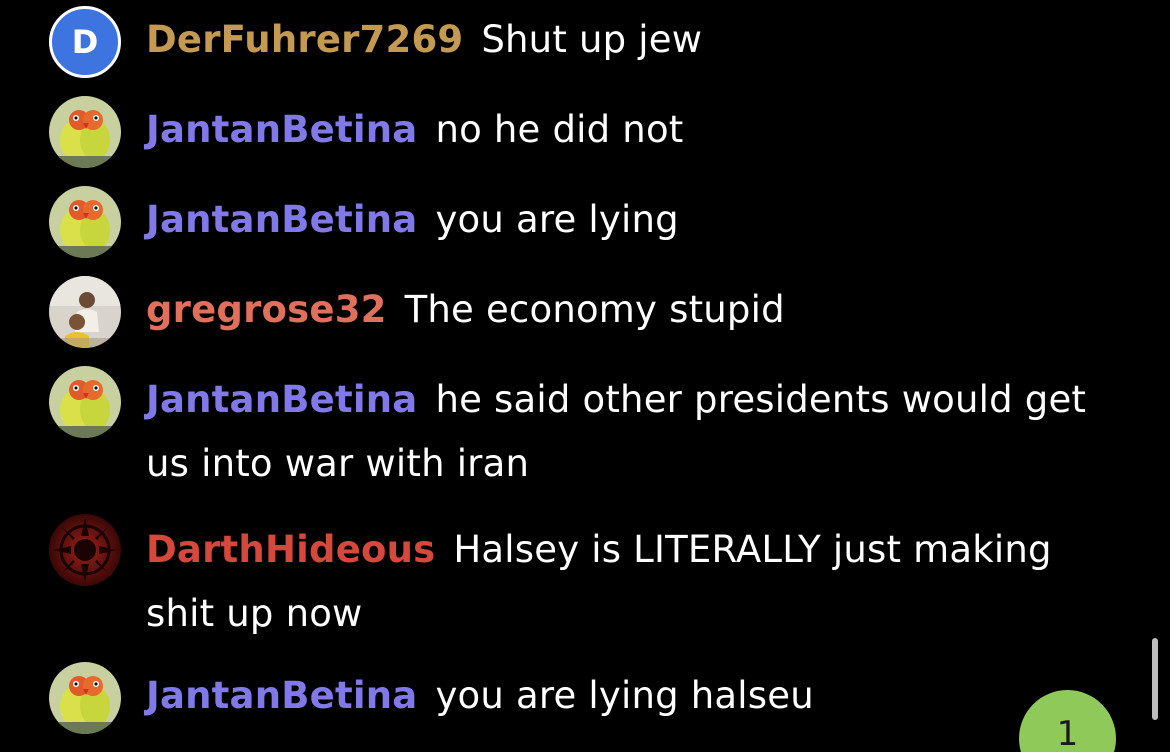 The image size is (1170, 752). I want to click on scrollbar, so click(1155, 679).